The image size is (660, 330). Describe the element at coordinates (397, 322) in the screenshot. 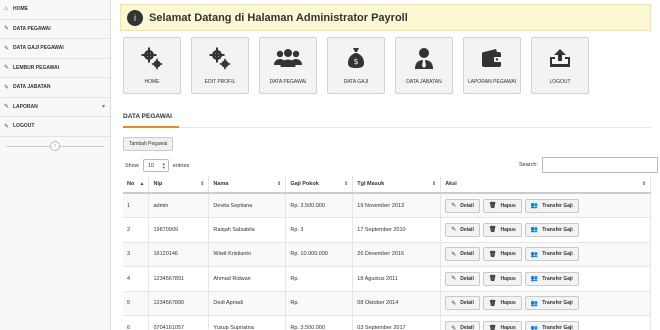

I see `cell-tgl-masuk: 03 September 2017` at that location.